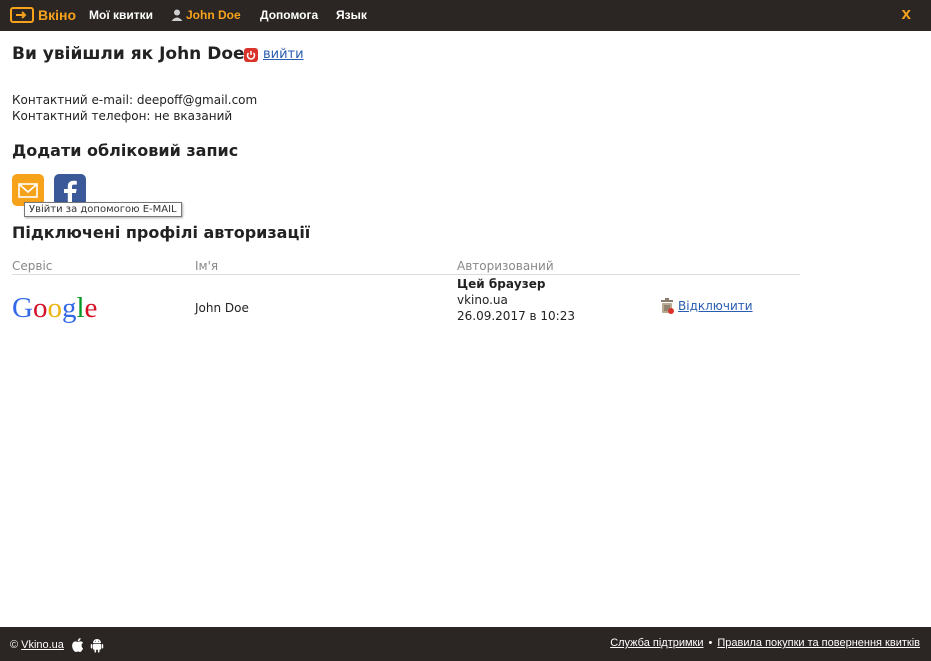 The width and height of the screenshot is (931, 661). What do you see at coordinates (121, 15) in the screenshot?
I see `nav-my-tickets: Мої квитки` at bounding box center [121, 15].